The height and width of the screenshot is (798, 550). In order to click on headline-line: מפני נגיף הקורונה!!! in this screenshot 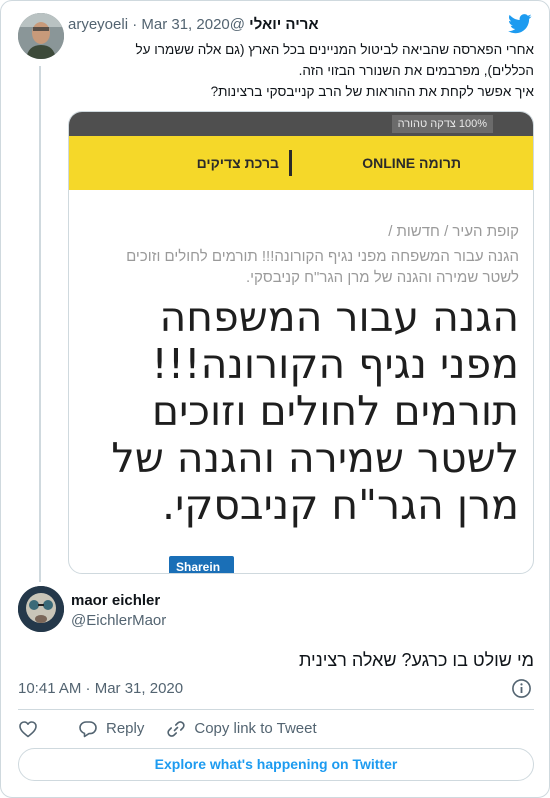, I will do `click(335, 364)`.